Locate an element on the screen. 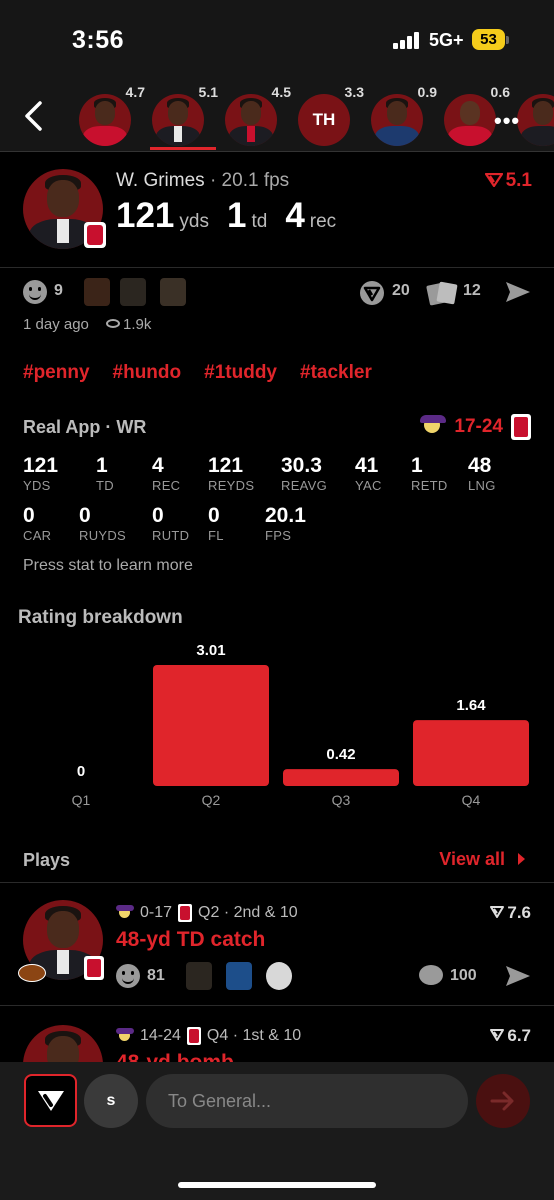 Image resolution: width=554 pixels, height=1200 pixels. app-logo-button is located at coordinates (50, 1100).